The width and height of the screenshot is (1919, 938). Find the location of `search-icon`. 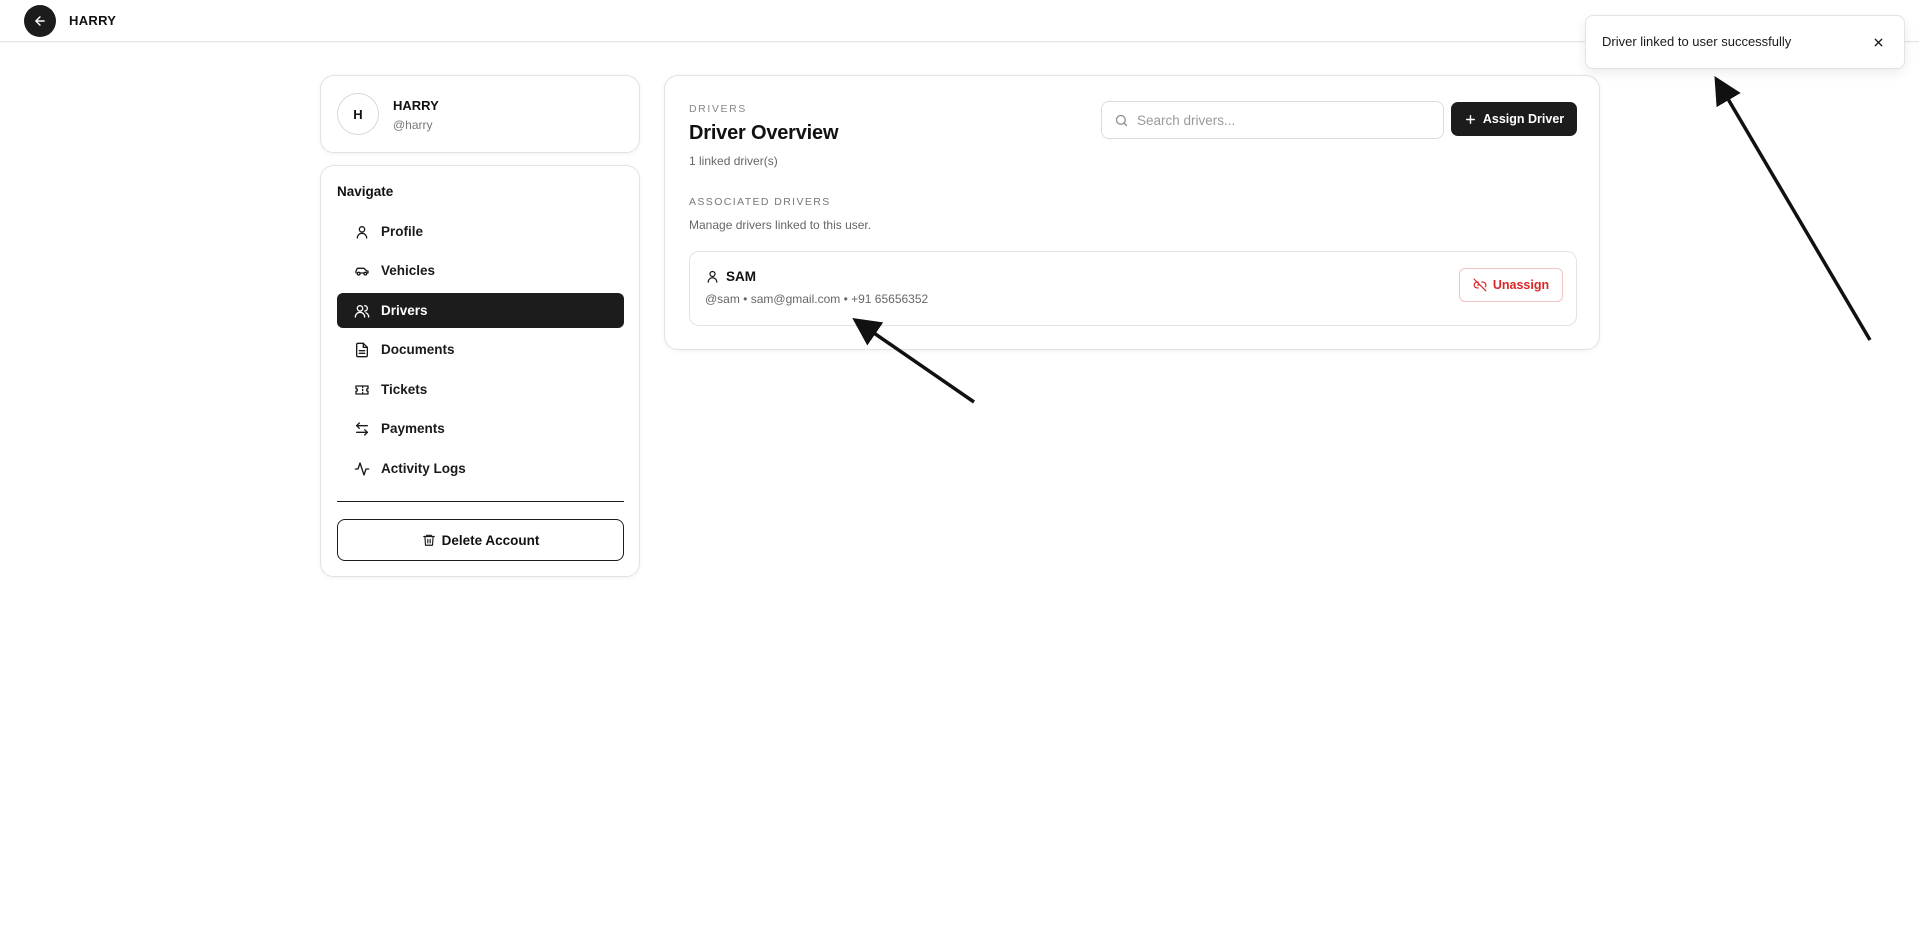

search-icon is located at coordinates (1121, 120).